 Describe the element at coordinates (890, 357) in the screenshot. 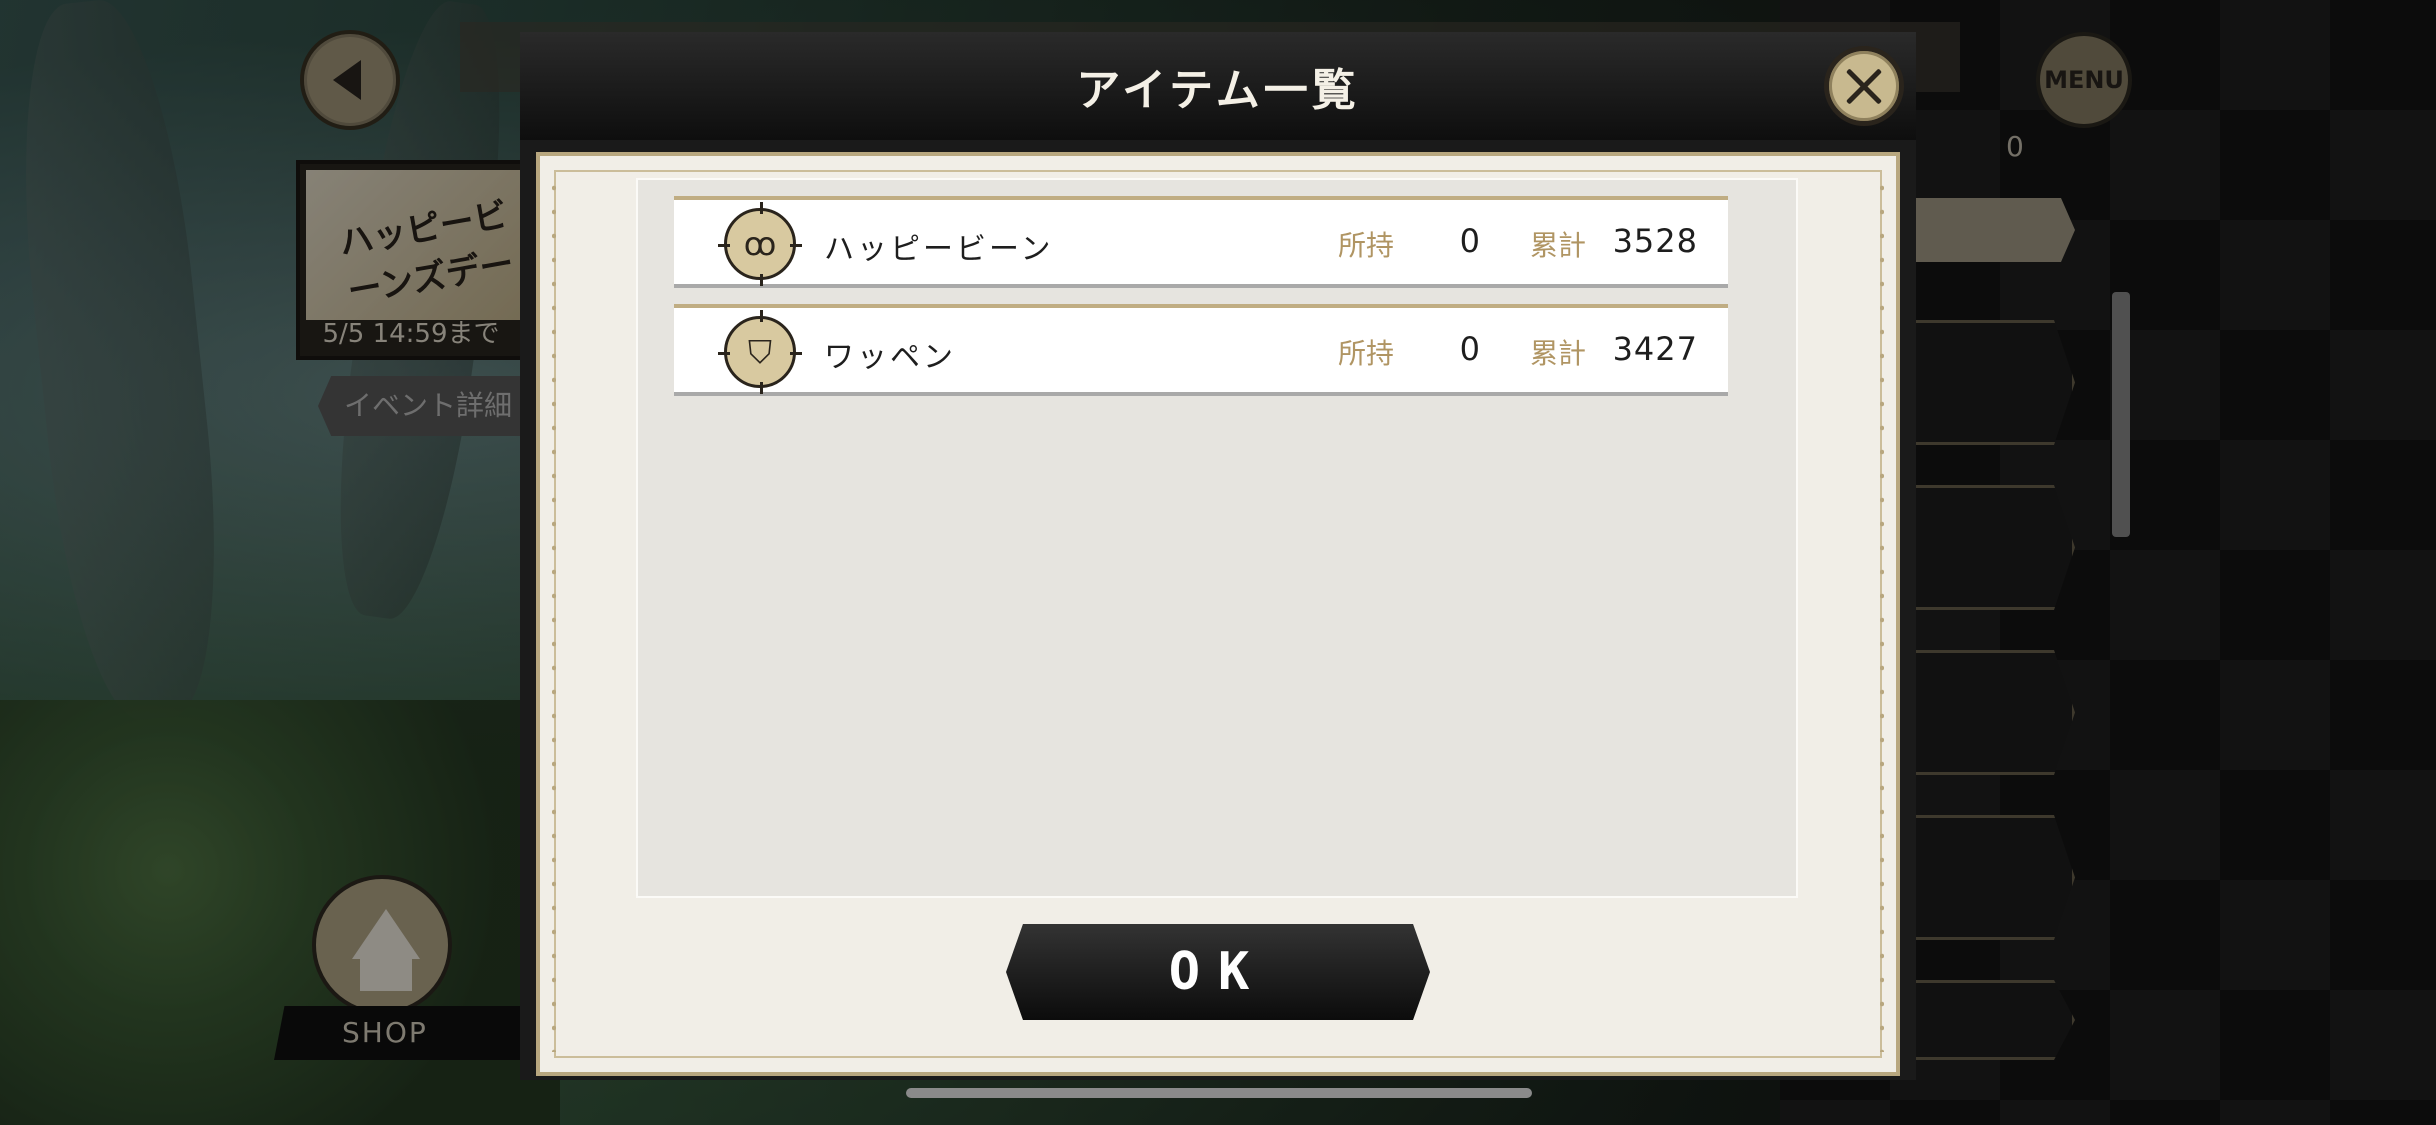

I see `item-name: ワッペン` at that location.